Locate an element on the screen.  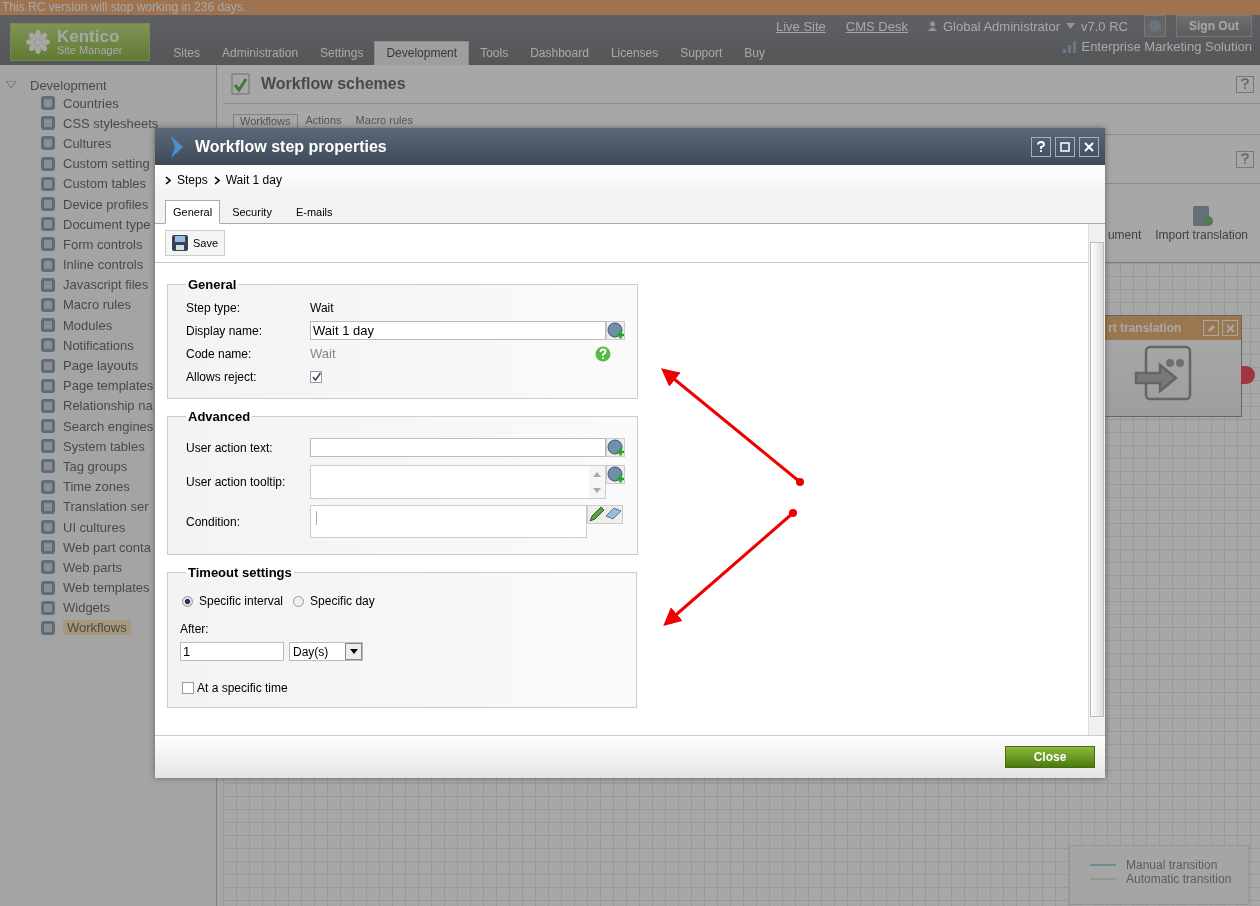
close-button is located at coordinates (1089, 146).